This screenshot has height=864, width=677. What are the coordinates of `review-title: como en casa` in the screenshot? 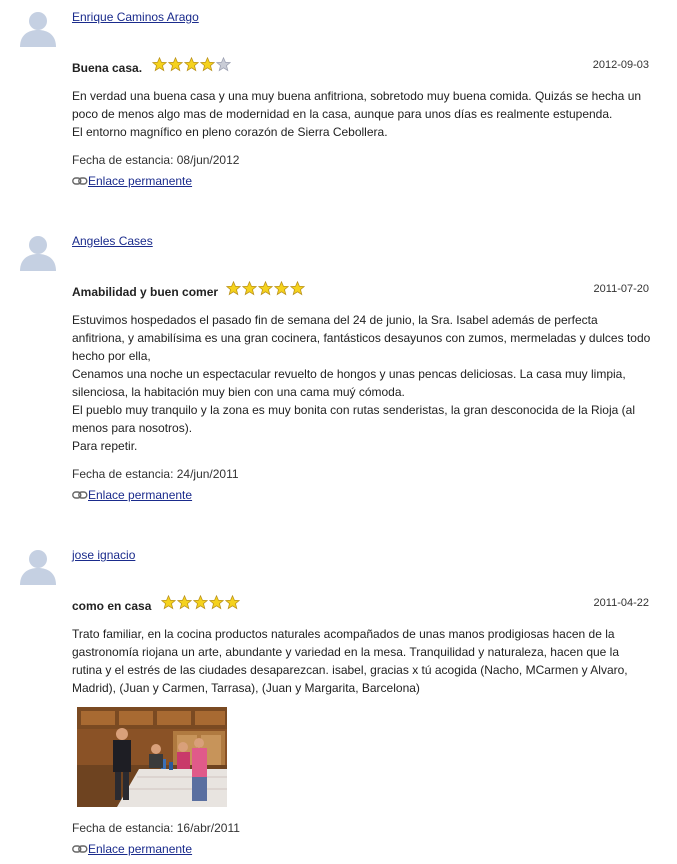 It's located at (112, 606).